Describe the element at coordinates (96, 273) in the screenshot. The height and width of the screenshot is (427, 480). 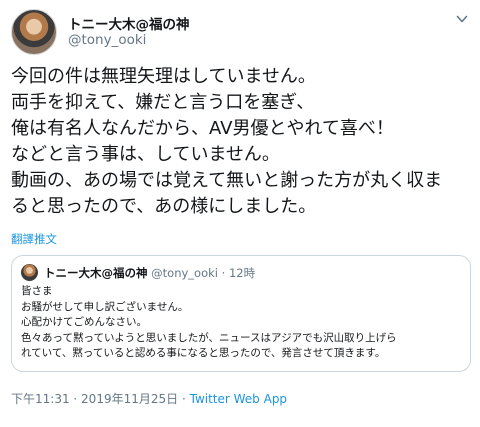
I see `quoted-author-name: トニー大木@福の神` at that location.